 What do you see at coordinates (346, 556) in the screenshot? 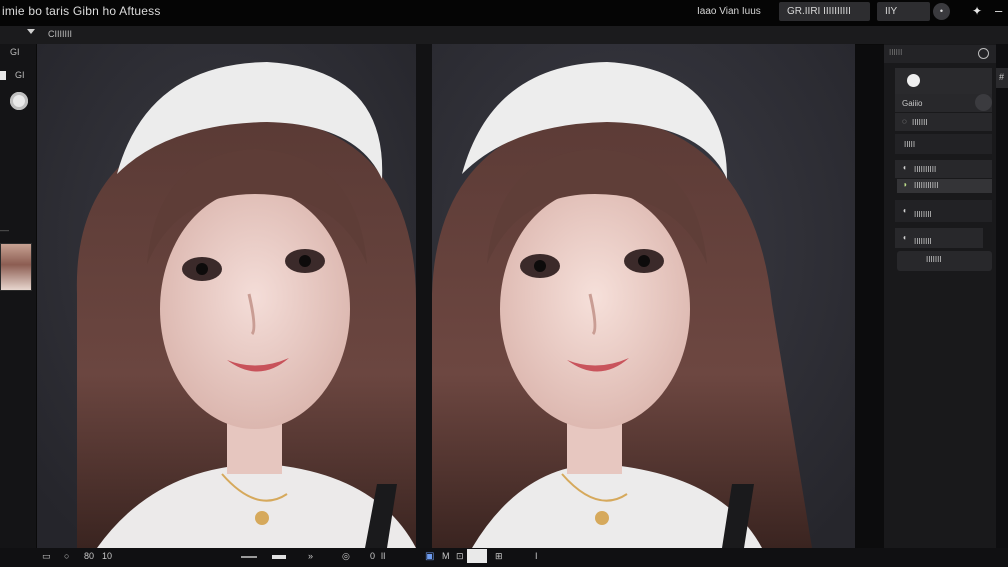
I see `bottom-item-8: ◎` at bounding box center [346, 556].